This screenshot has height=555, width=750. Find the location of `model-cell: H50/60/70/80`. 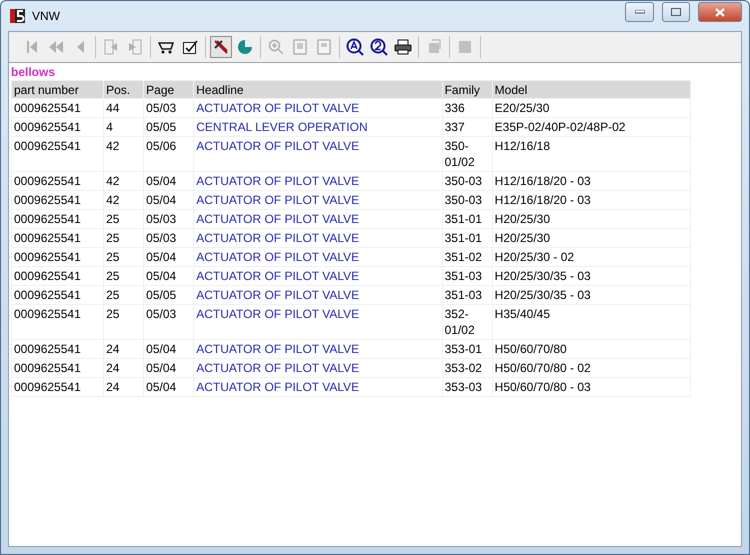

model-cell: H50/60/70/80 is located at coordinates (591, 349).